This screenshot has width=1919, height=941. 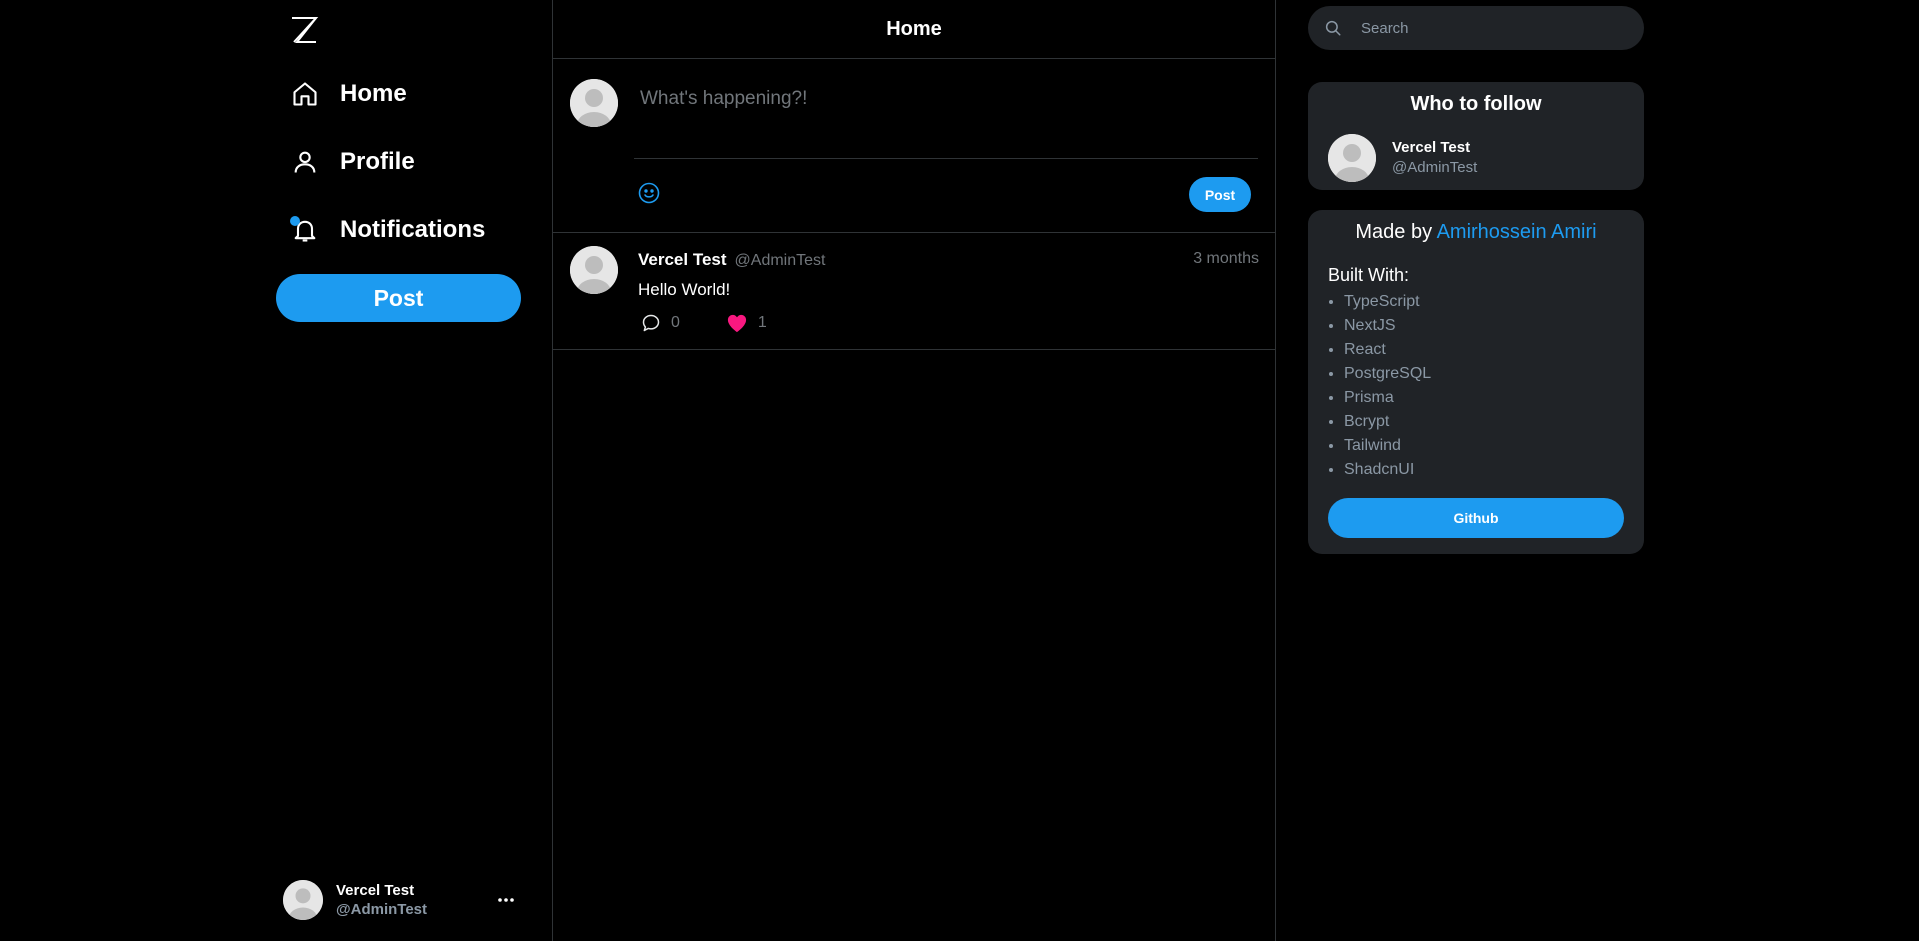 I want to click on made-by-title: Made by Amirhossein Amiri, so click(x=1476, y=227).